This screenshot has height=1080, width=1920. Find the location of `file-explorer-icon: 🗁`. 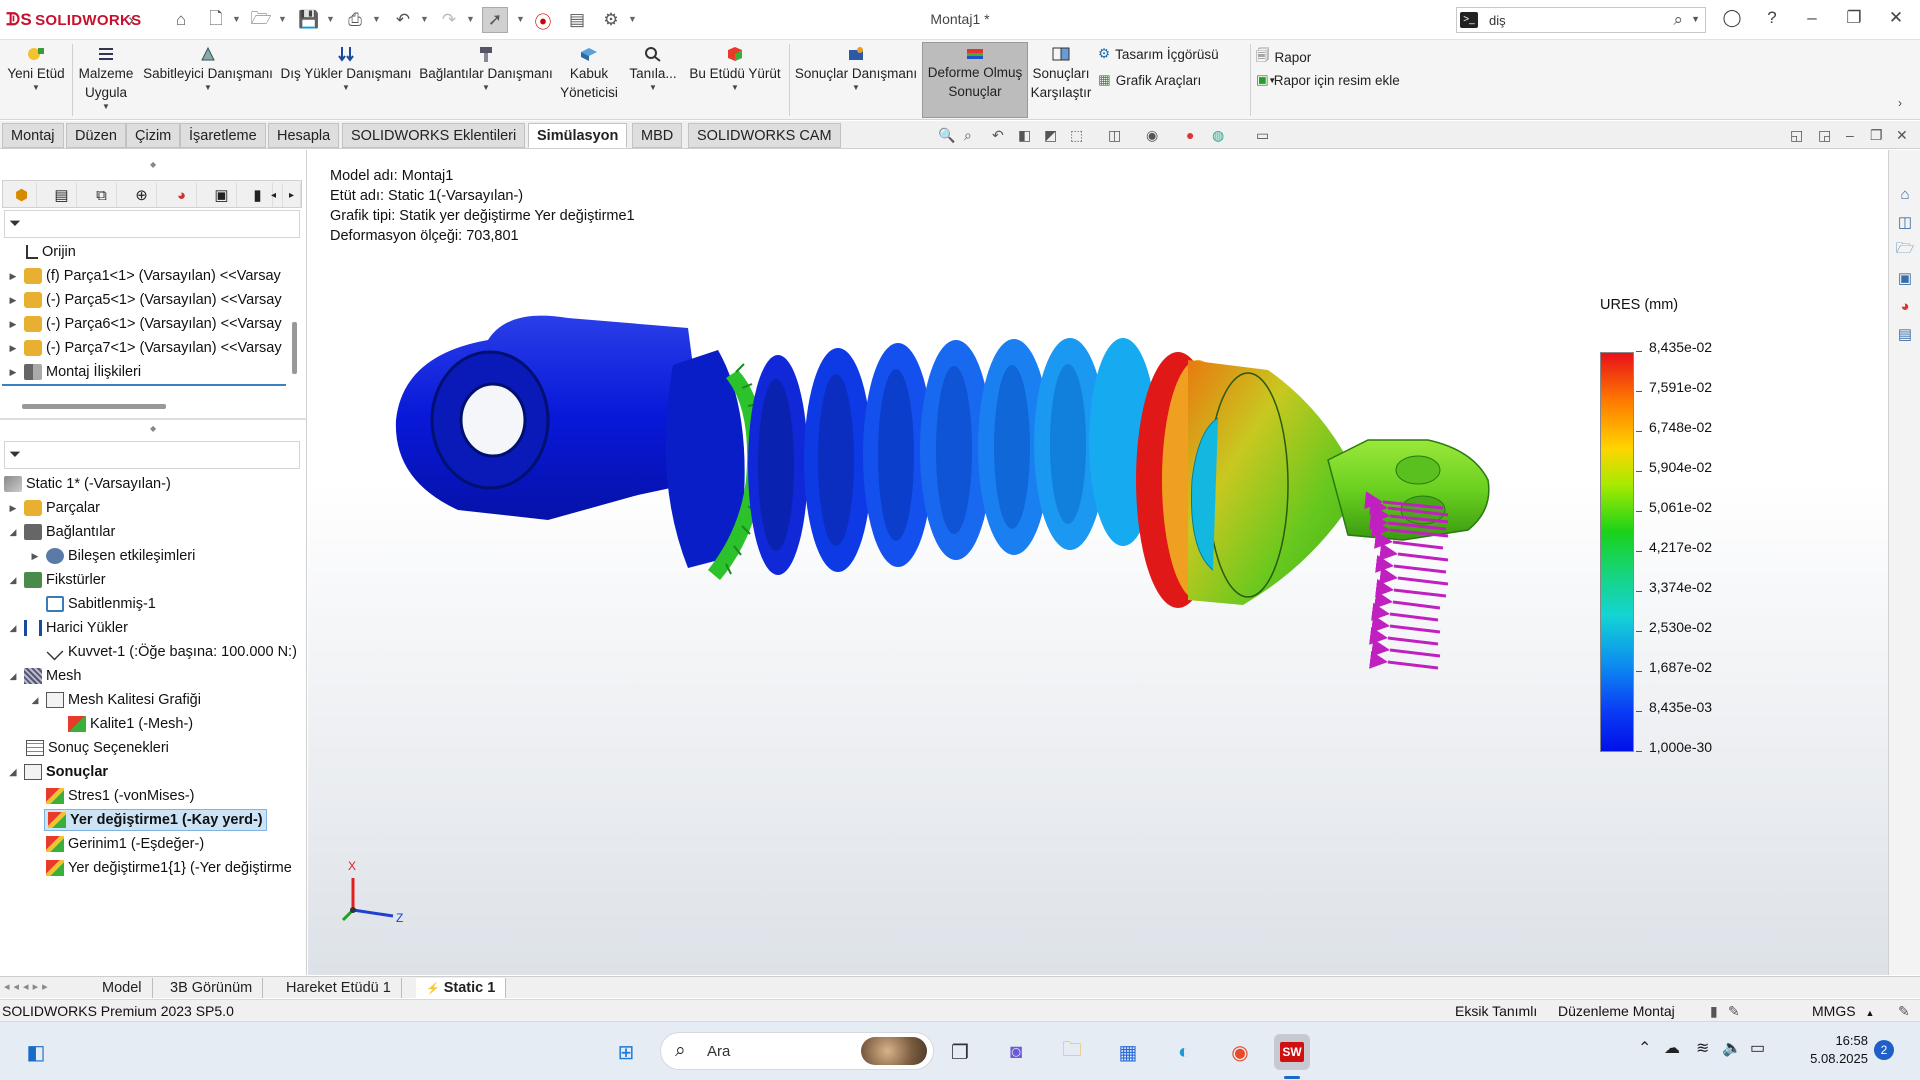

file-explorer-icon: 🗁 is located at coordinates (1905, 250).